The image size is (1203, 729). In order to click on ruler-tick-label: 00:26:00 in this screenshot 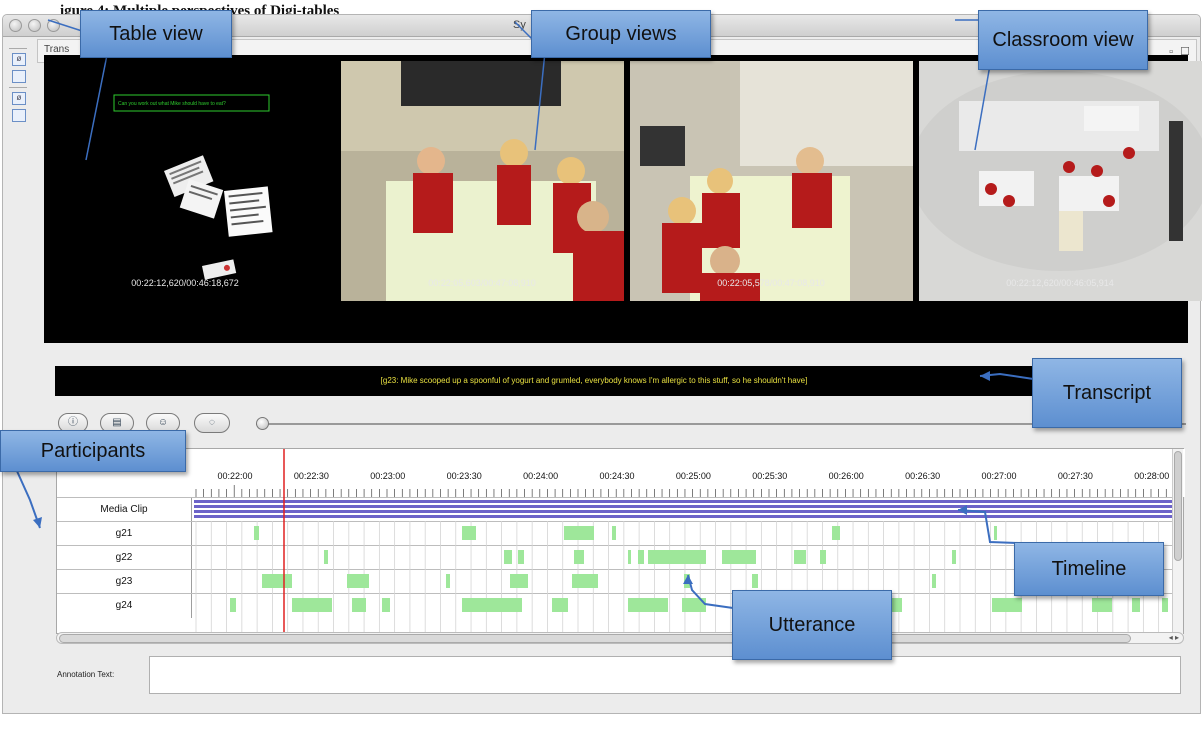, I will do `click(846, 476)`.